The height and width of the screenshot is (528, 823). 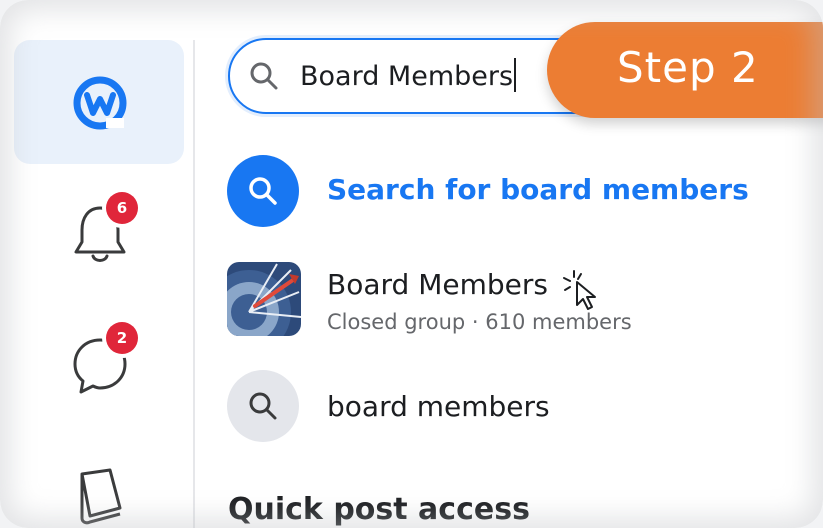 I want to click on workplace-logo-icon, so click(x=100, y=103).